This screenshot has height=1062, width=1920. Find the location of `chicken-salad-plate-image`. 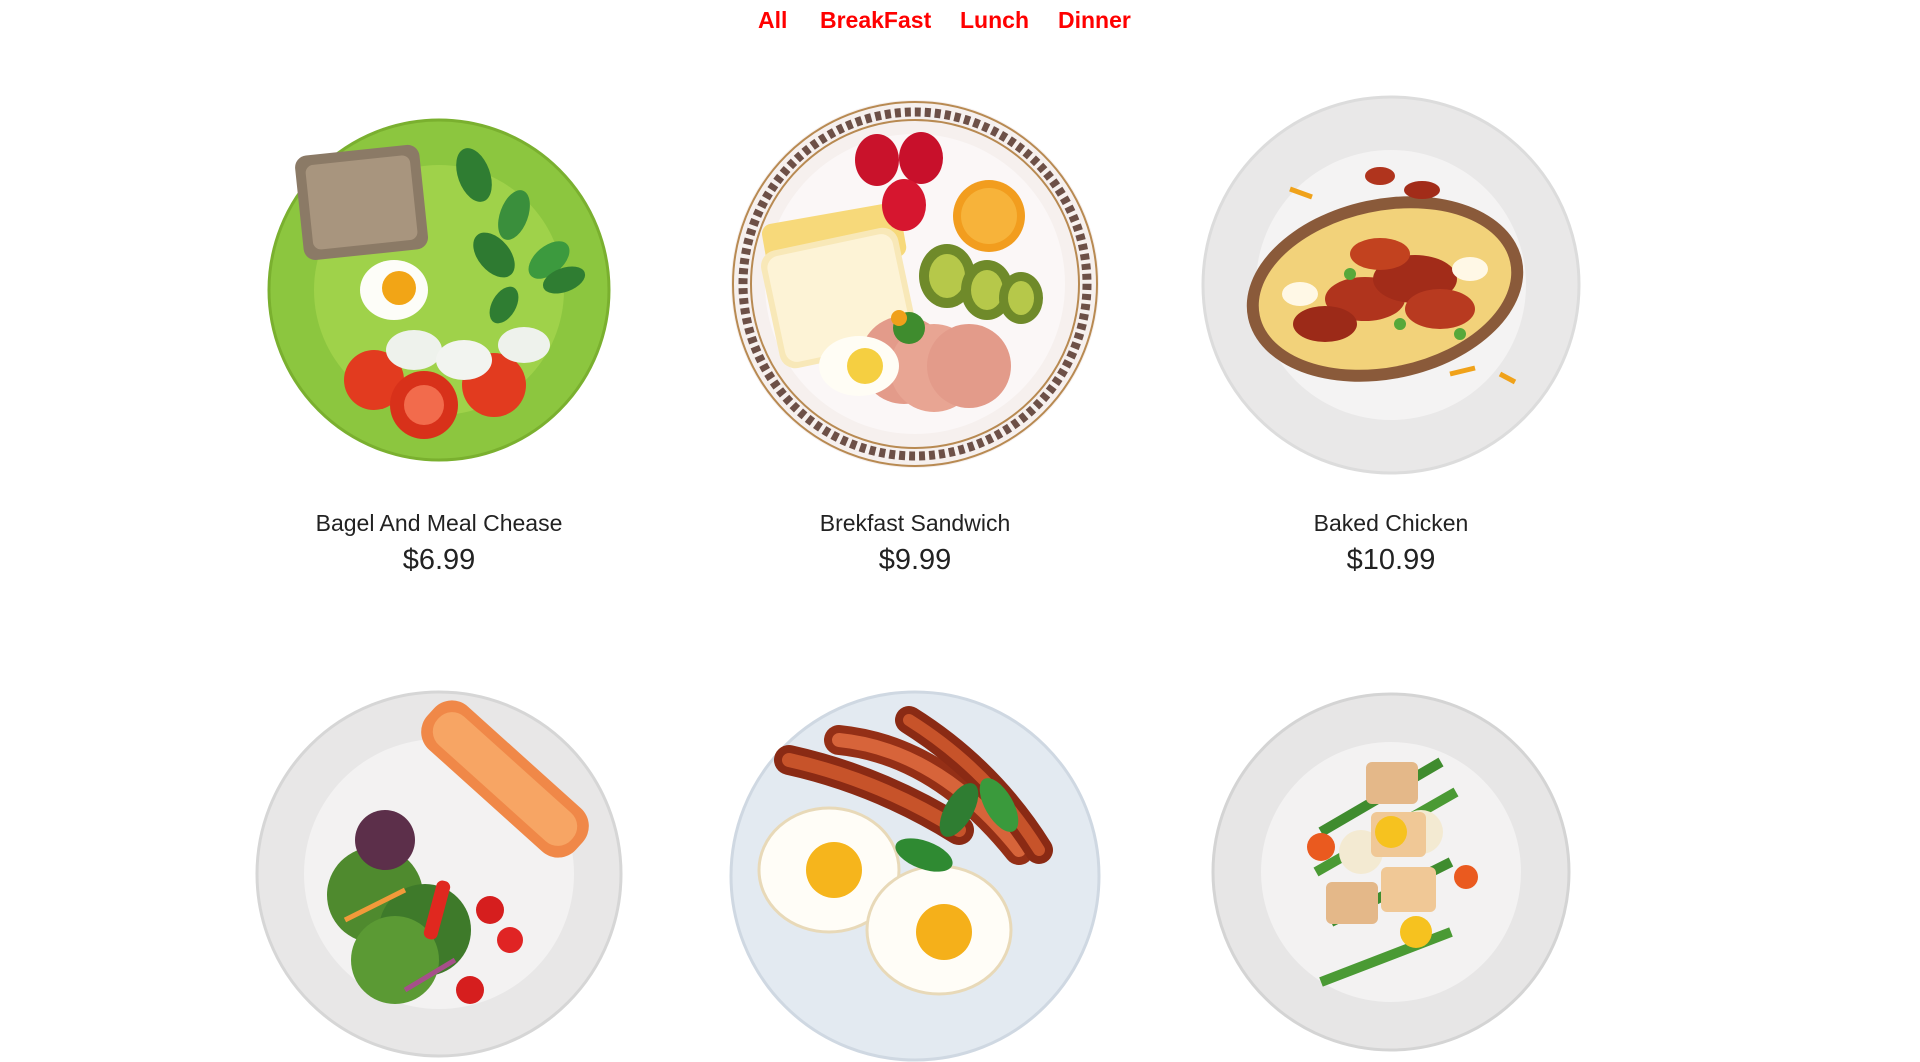

chicken-salad-plate-image is located at coordinates (1391, 872).